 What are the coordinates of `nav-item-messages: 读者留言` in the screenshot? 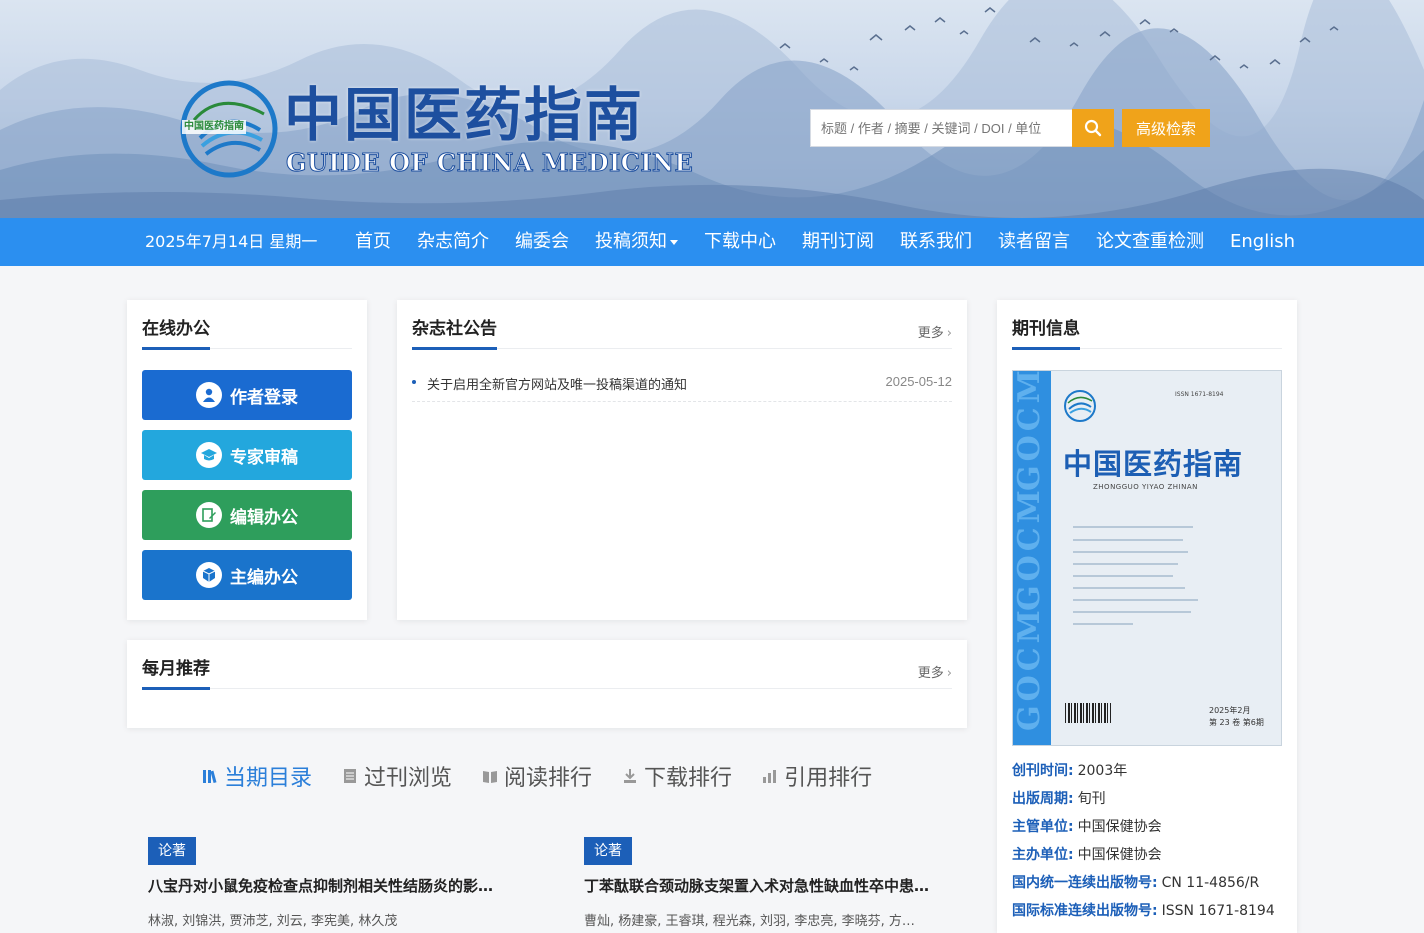 It's located at (1034, 242).